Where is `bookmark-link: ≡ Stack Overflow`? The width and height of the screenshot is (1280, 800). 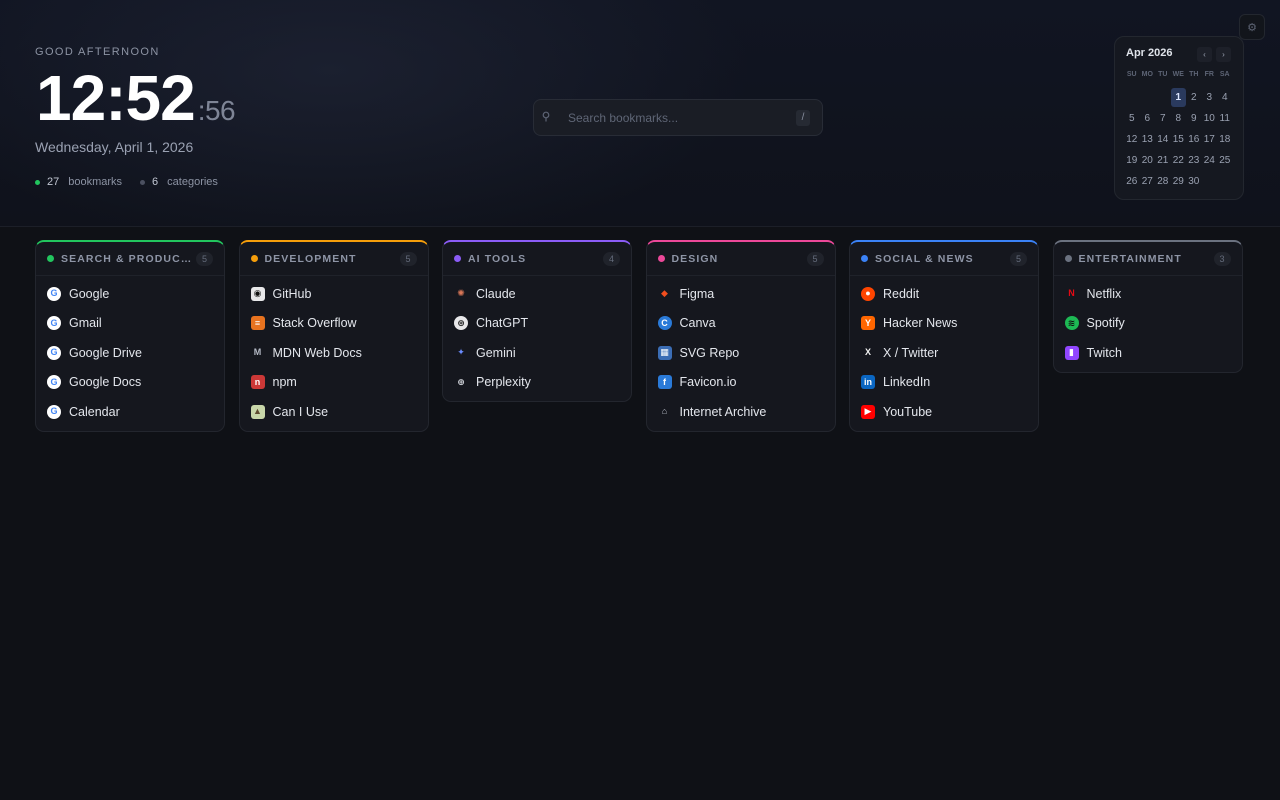 bookmark-link: ≡ Stack Overflow is located at coordinates (334, 324).